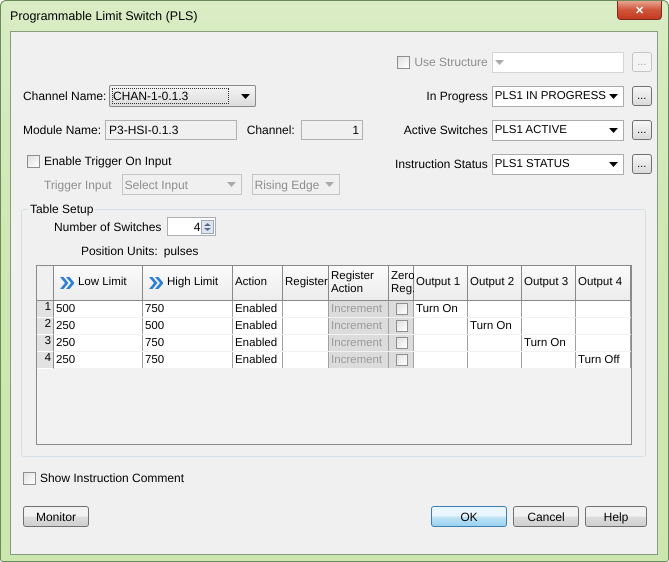  Describe the element at coordinates (639, 10) in the screenshot. I see `close-button: ✕` at that location.